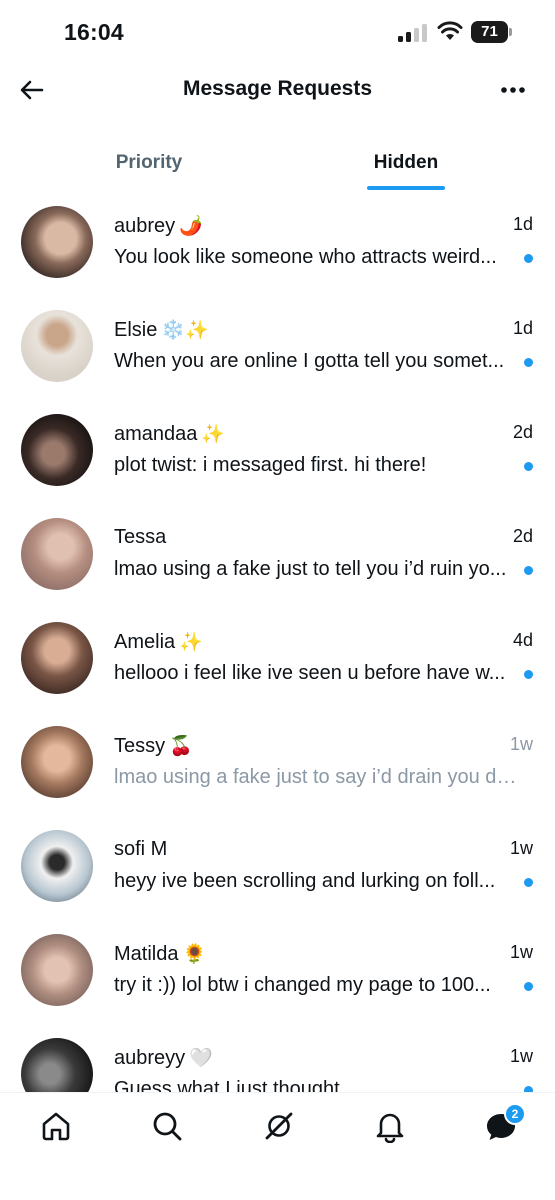 The width and height of the screenshot is (555, 1200). What do you see at coordinates (160, 954) in the screenshot?
I see `sender-name: Matilda 🌻` at bounding box center [160, 954].